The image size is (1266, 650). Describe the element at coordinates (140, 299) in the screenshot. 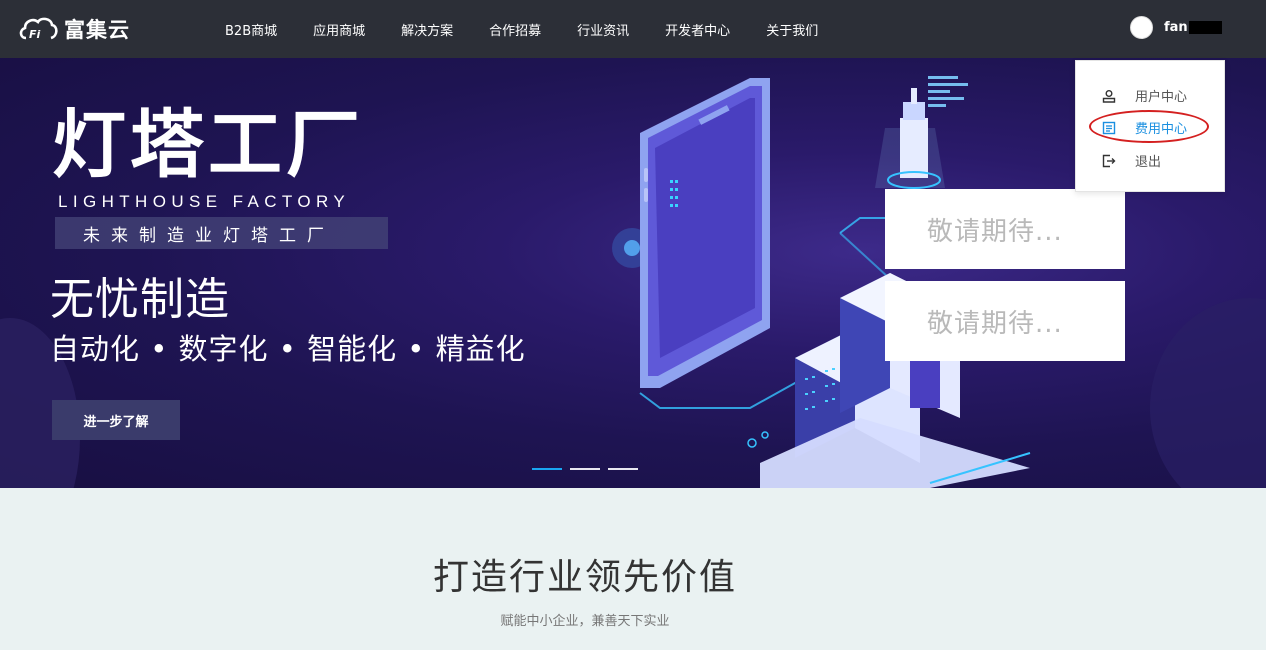

I see `hero-heading: 无忧制造` at that location.